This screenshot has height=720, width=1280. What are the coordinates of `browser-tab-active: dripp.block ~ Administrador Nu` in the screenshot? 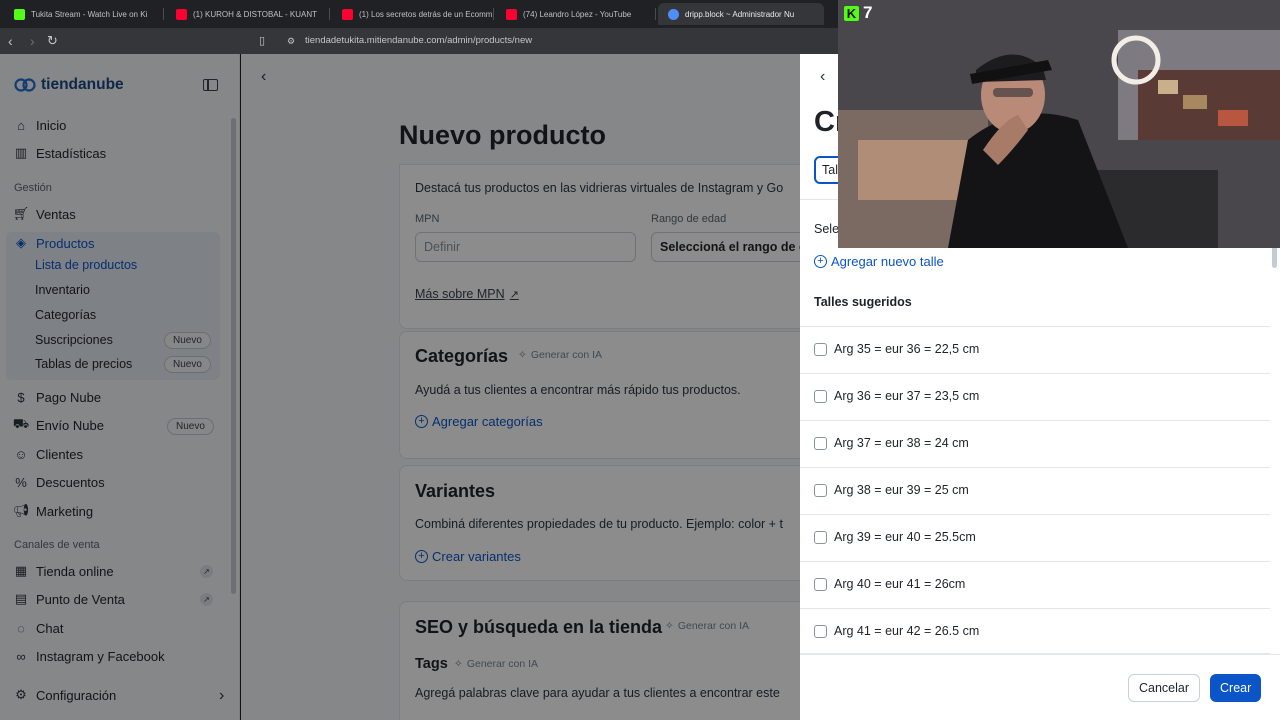 It's located at (741, 14).